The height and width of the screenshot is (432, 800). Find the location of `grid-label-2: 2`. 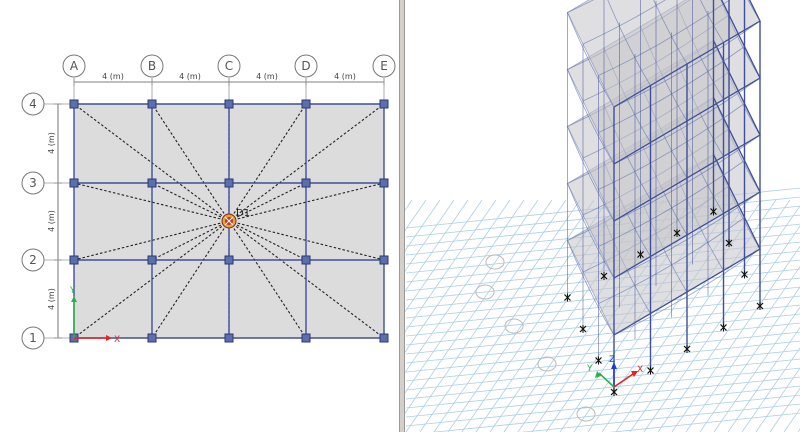

grid-label-2: 2 is located at coordinates (33, 260).